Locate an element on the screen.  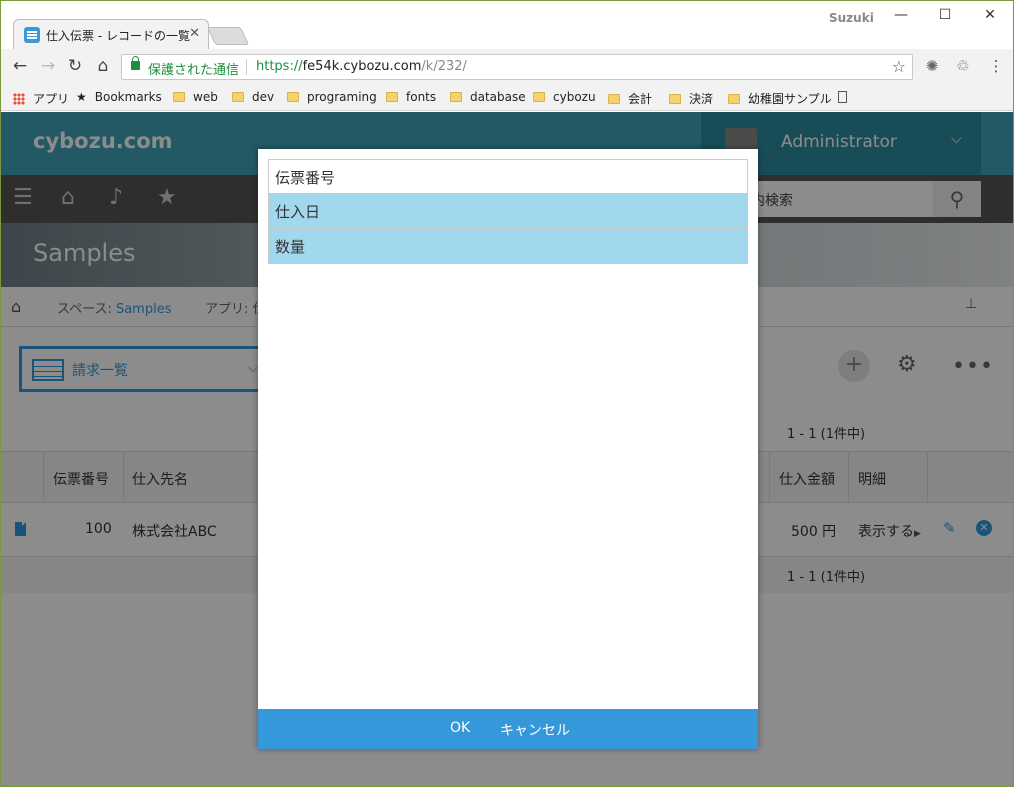
menu-icon: ⋮ is located at coordinates (996, 66).